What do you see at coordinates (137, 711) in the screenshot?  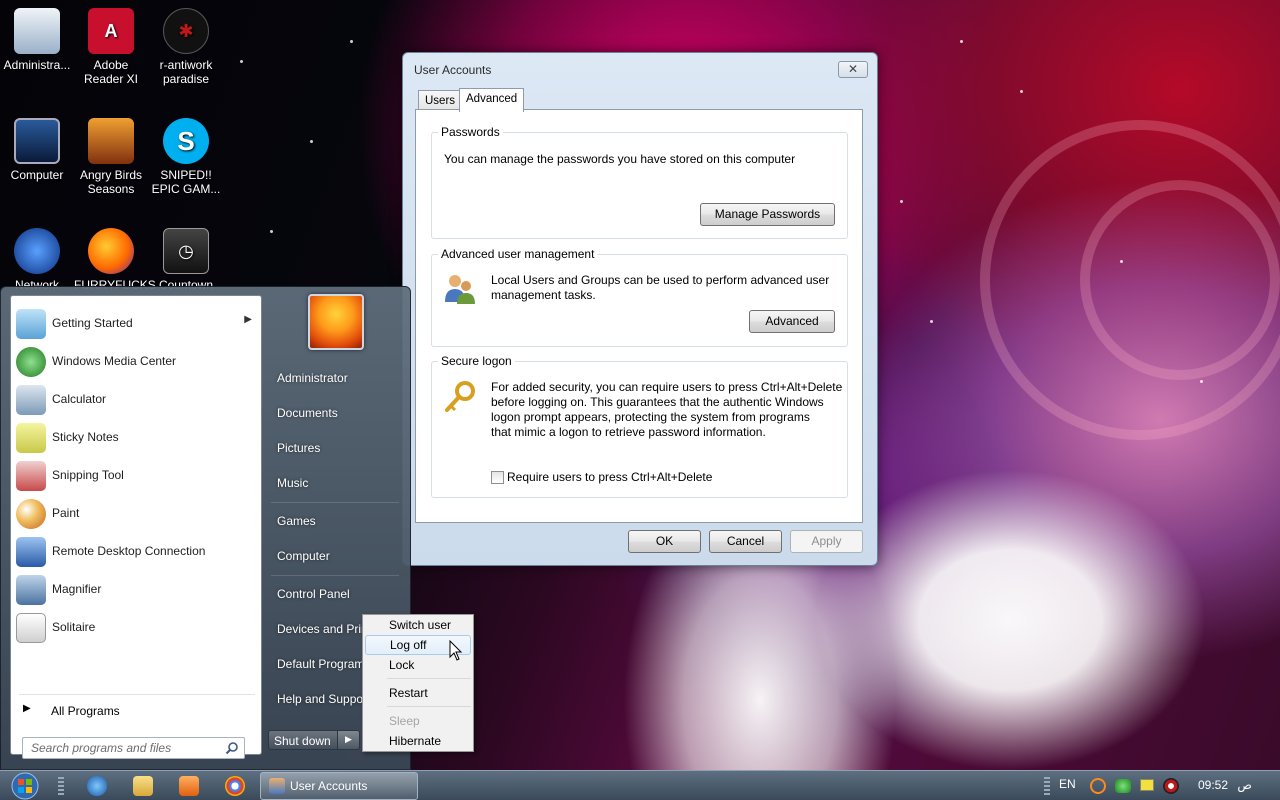 I see `all-programs-button: ▶ All Programs` at bounding box center [137, 711].